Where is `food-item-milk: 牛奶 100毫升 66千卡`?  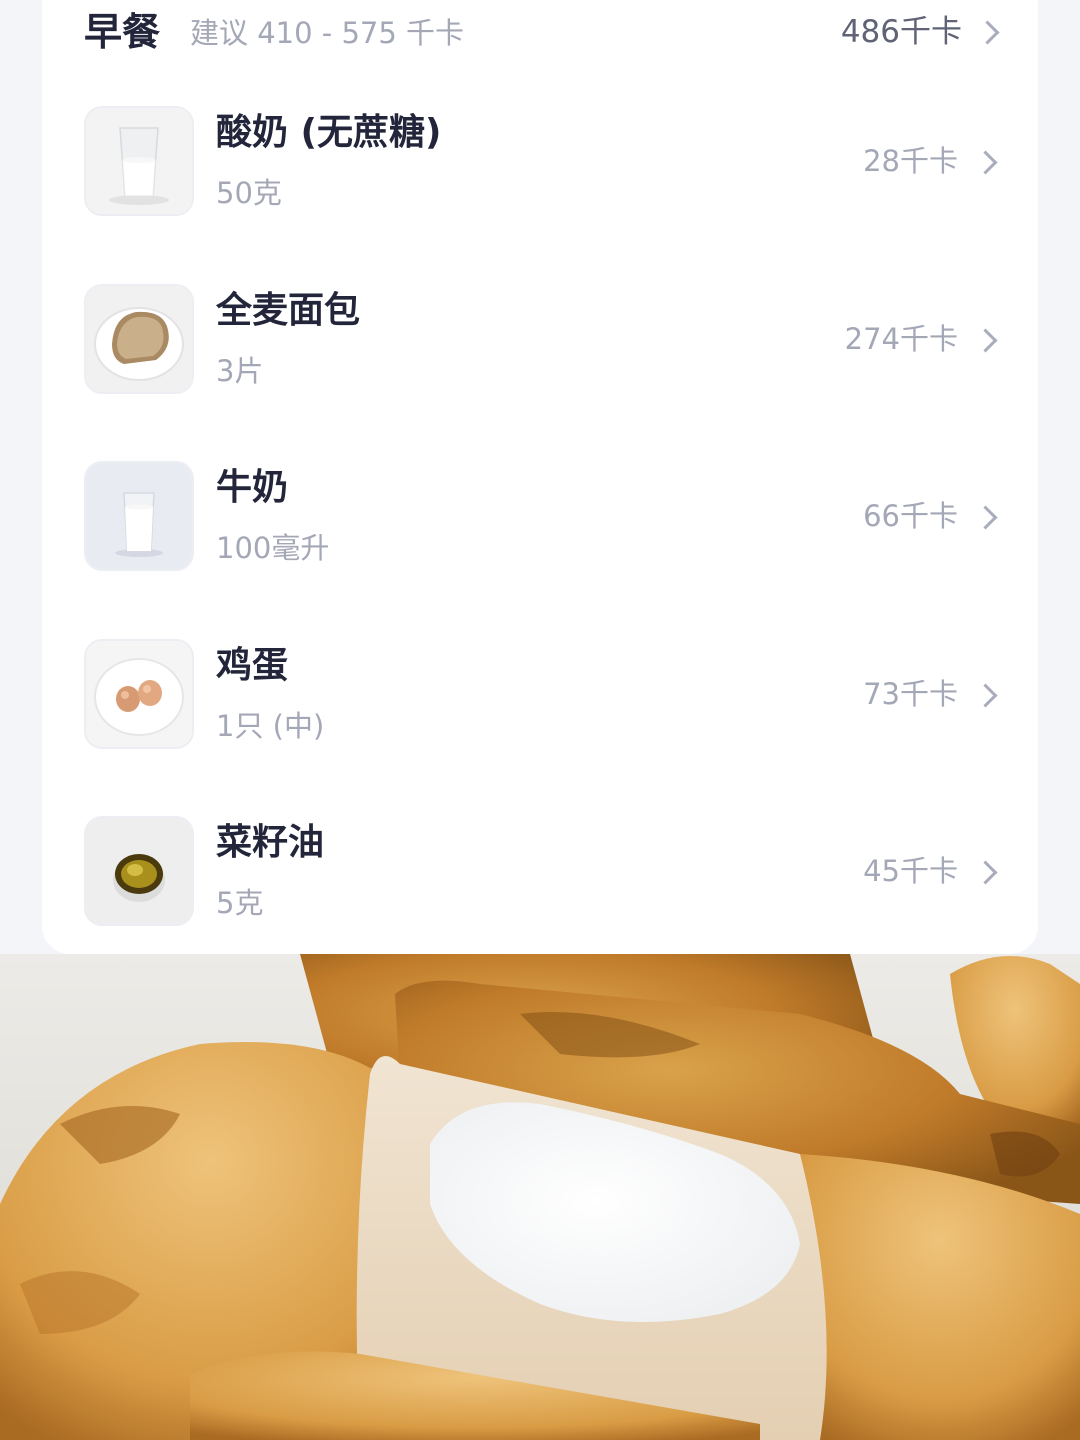 food-item-milk: 牛奶 100毫升 66千卡 is located at coordinates (540, 517).